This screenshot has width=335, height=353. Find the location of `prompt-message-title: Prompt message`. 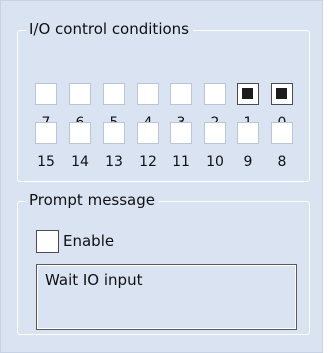

prompt-message-title: Prompt message is located at coordinates (92, 200).